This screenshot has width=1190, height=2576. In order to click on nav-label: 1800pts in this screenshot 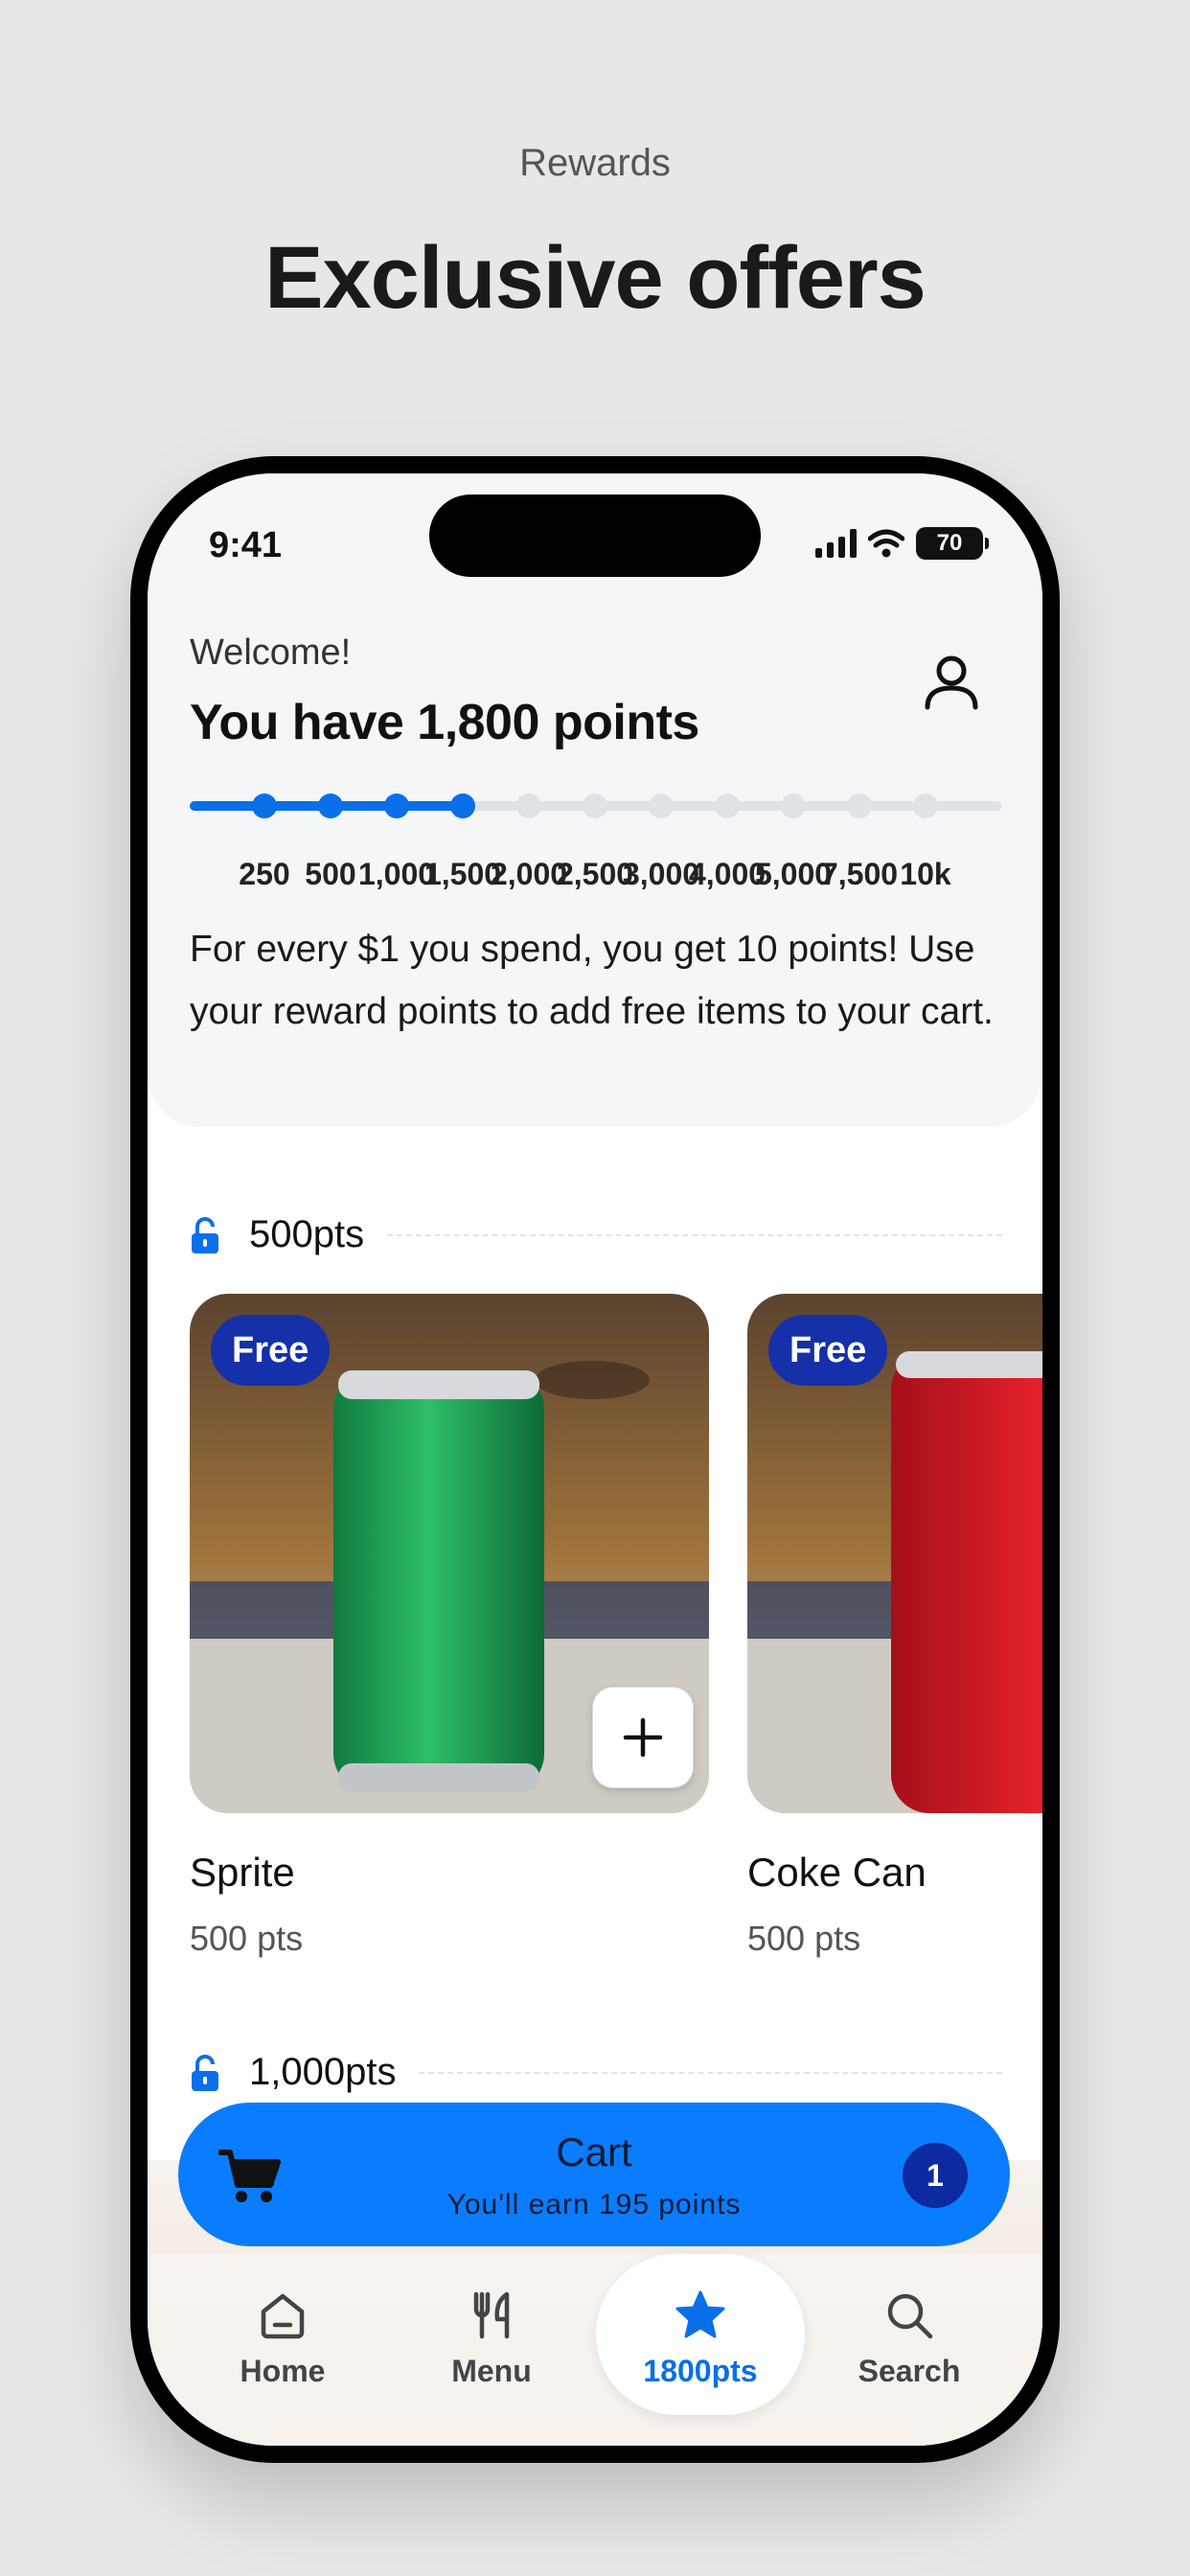, I will do `click(700, 2371)`.